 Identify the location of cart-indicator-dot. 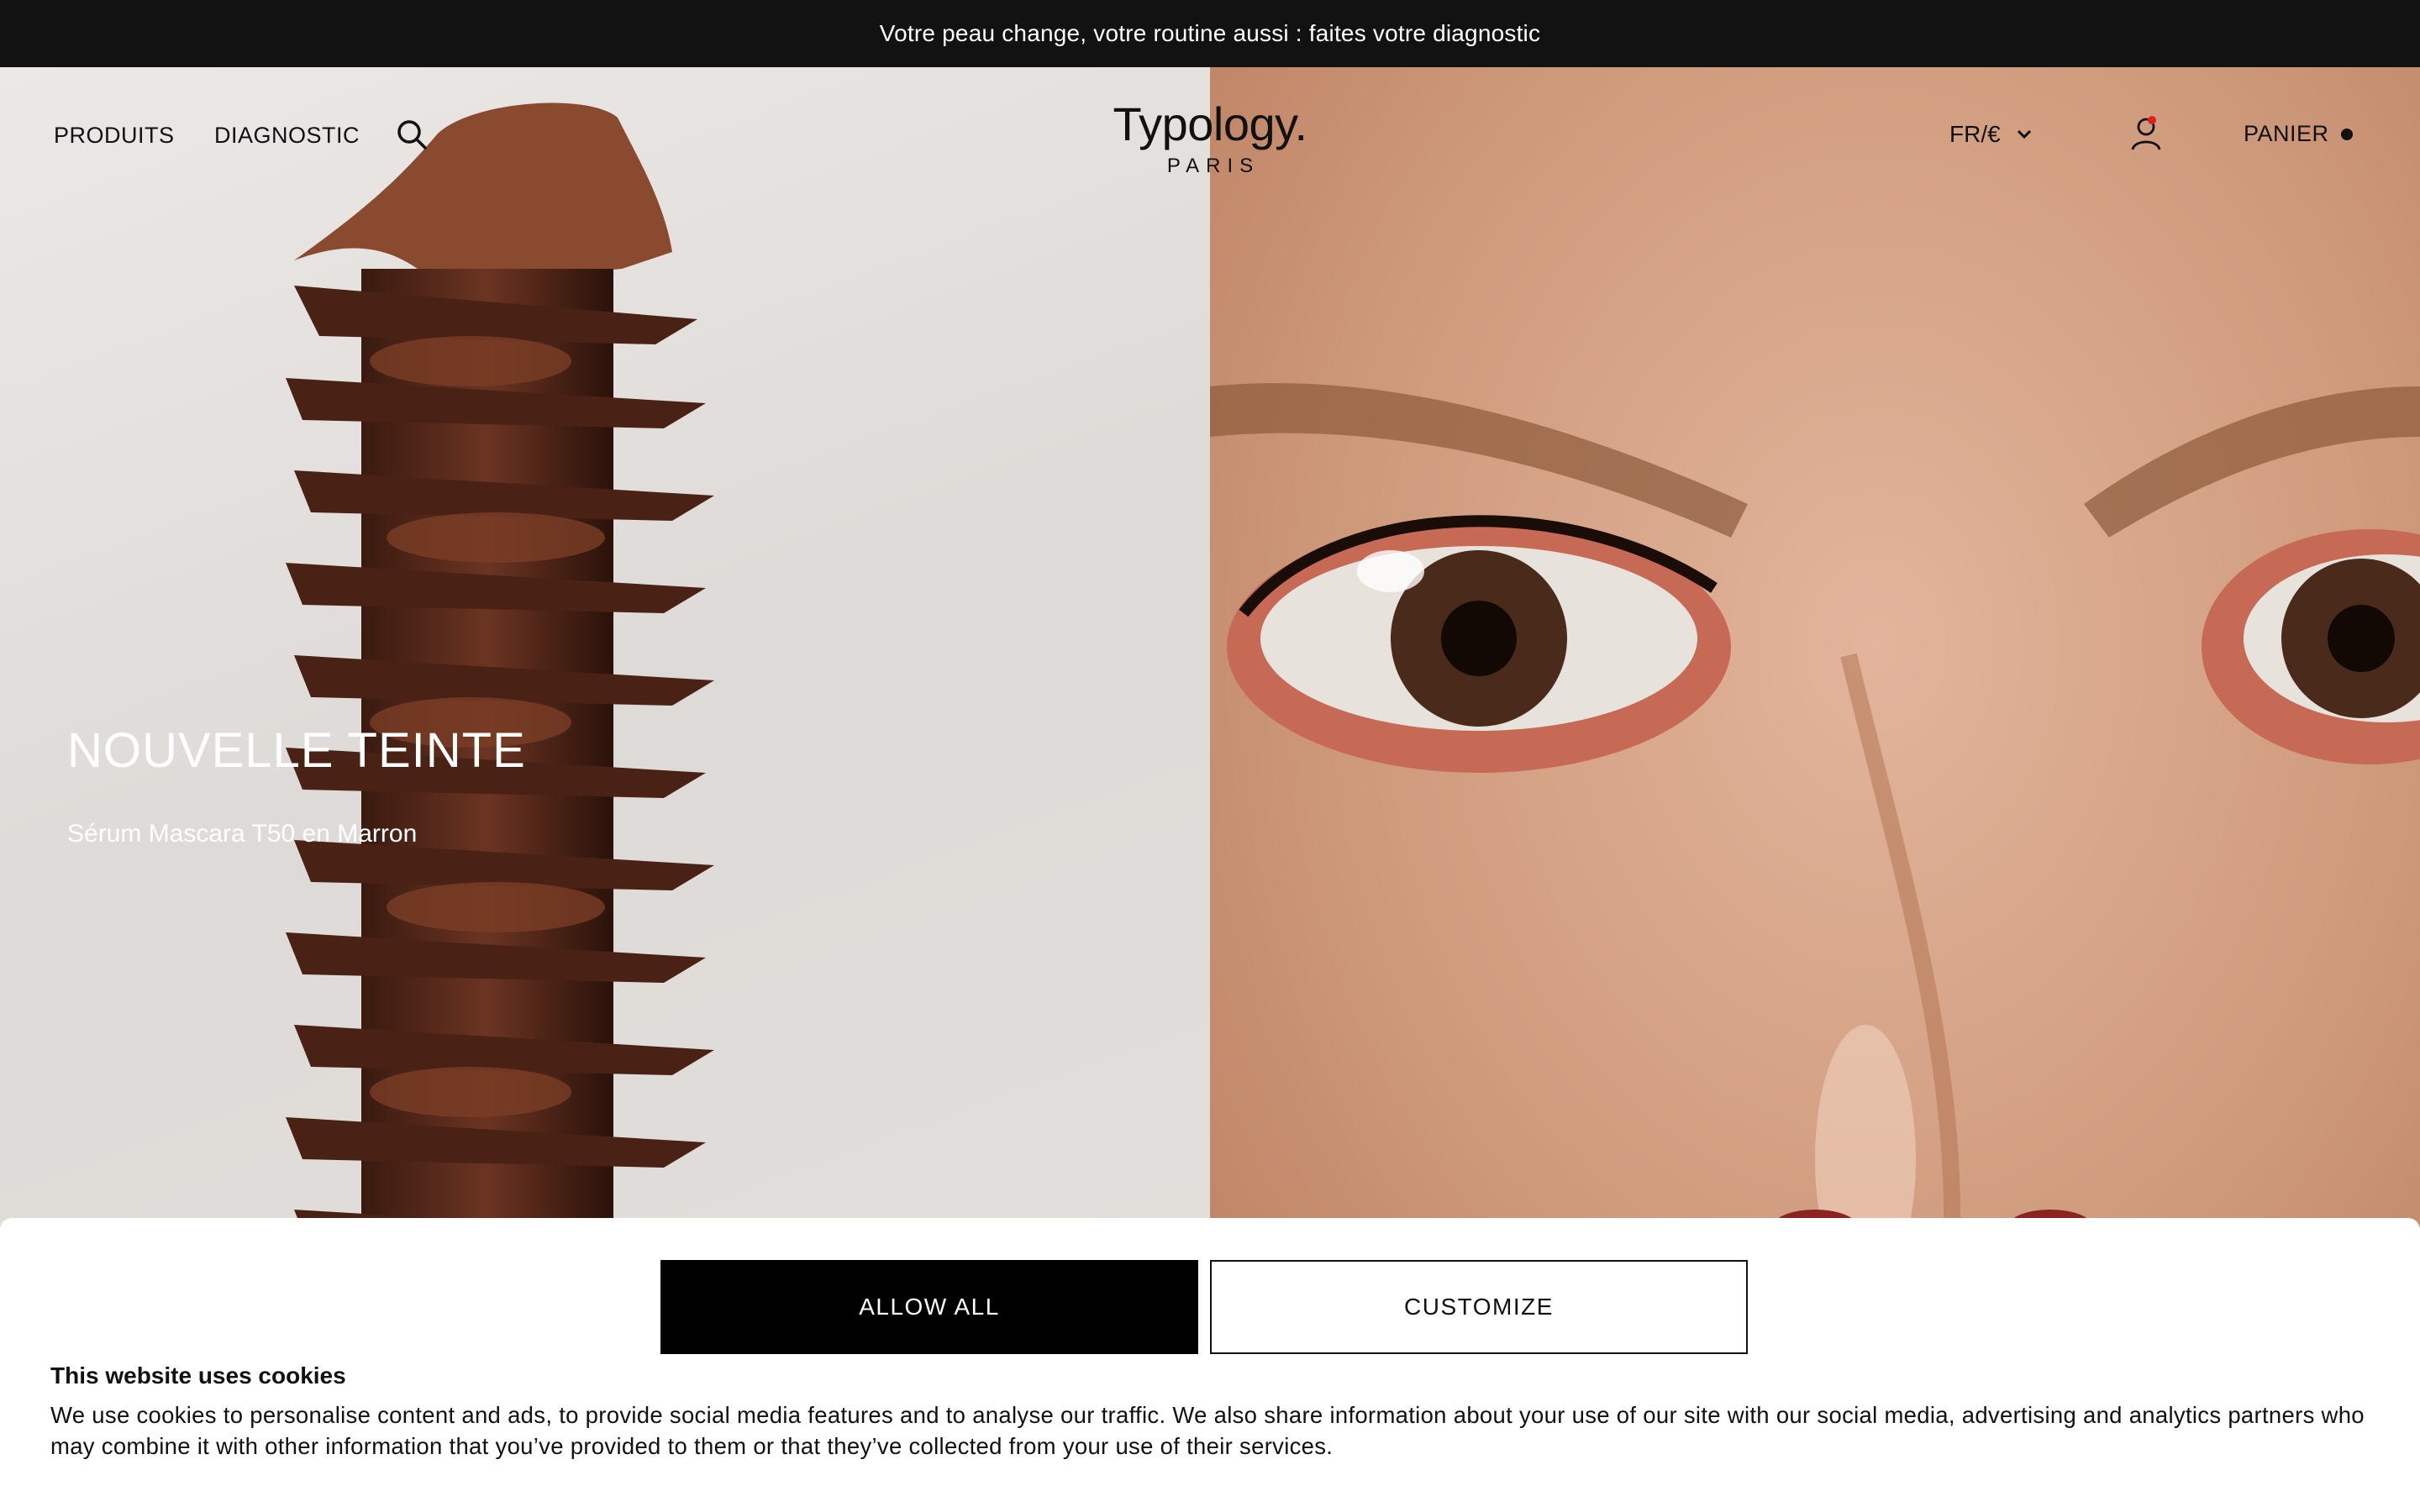
(2346, 134).